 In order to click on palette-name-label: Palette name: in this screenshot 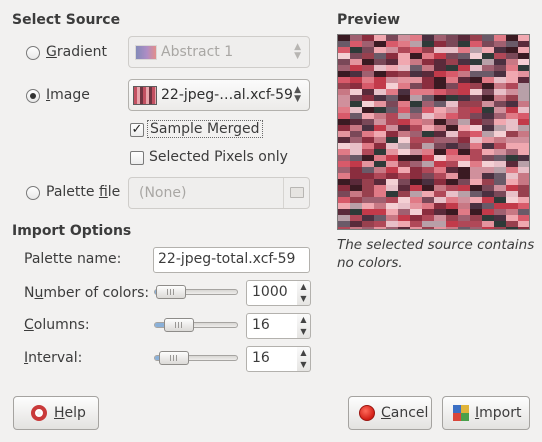, I will do `click(73, 259)`.